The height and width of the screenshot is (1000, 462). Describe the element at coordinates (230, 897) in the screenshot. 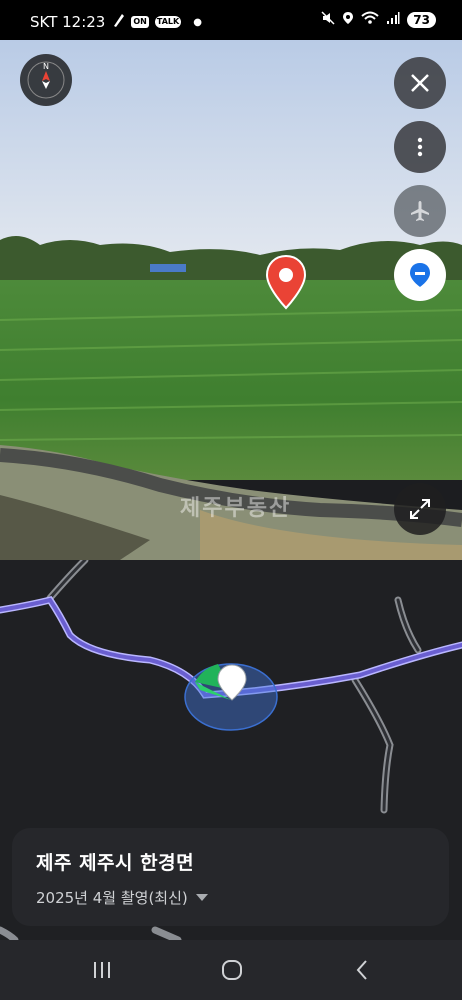

I see `capture-date-selector: 2025년 4월 촬영(최신)` at that location.